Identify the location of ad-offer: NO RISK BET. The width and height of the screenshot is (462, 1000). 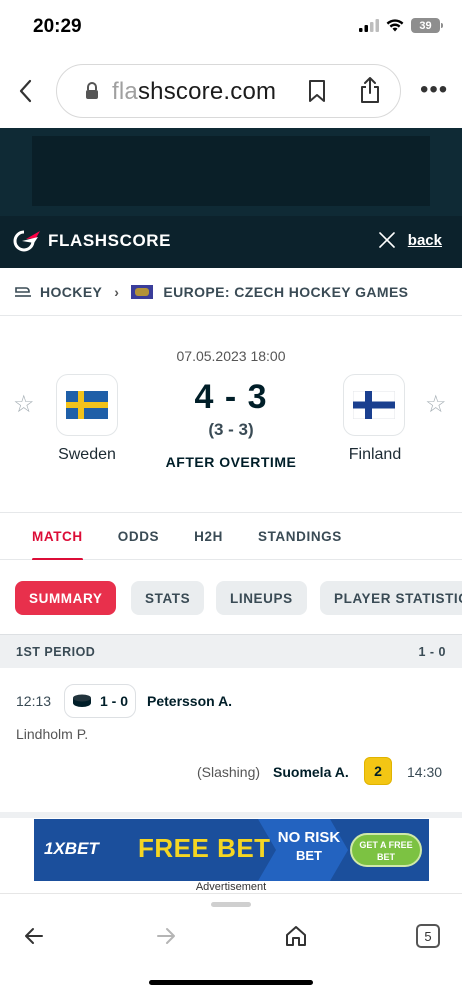
(309, 847).